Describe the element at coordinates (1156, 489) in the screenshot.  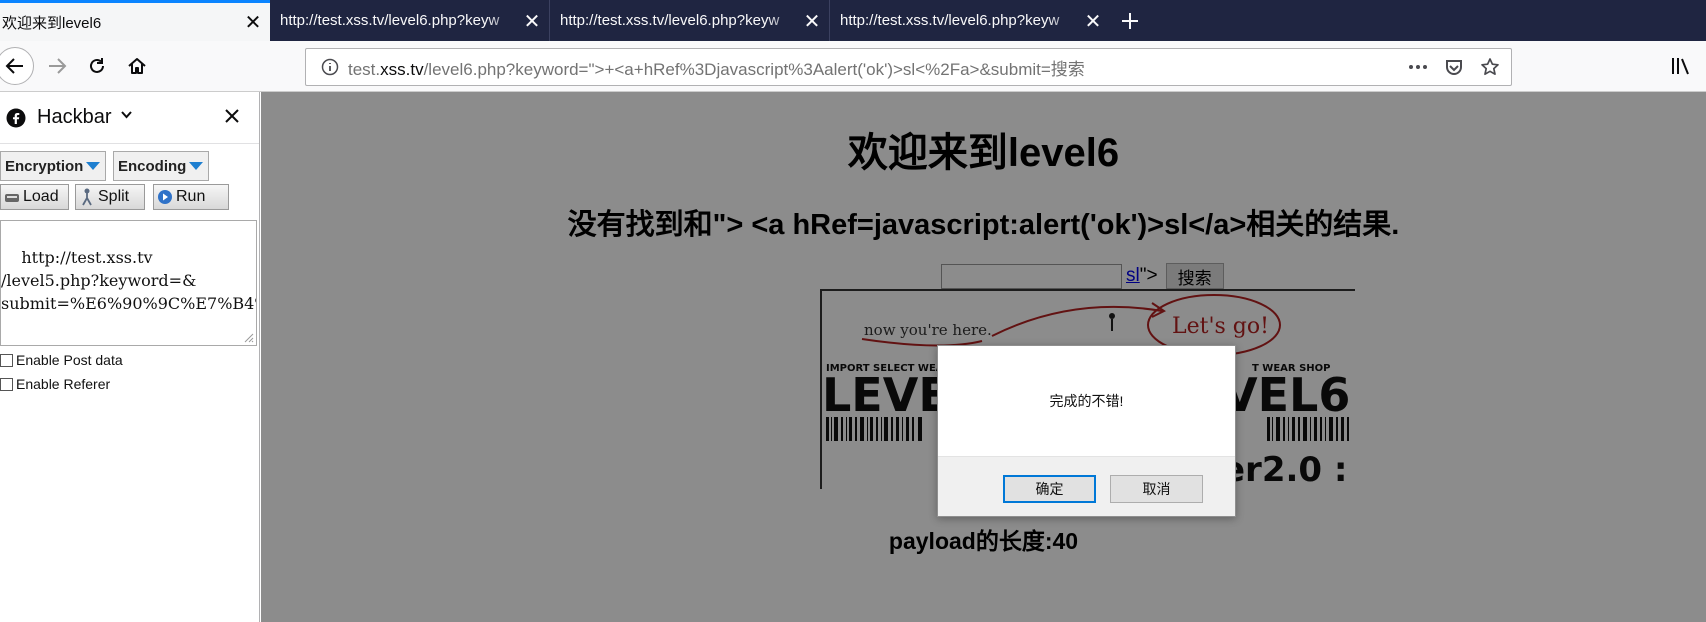
I see `cancel-button: 取消` at that location.